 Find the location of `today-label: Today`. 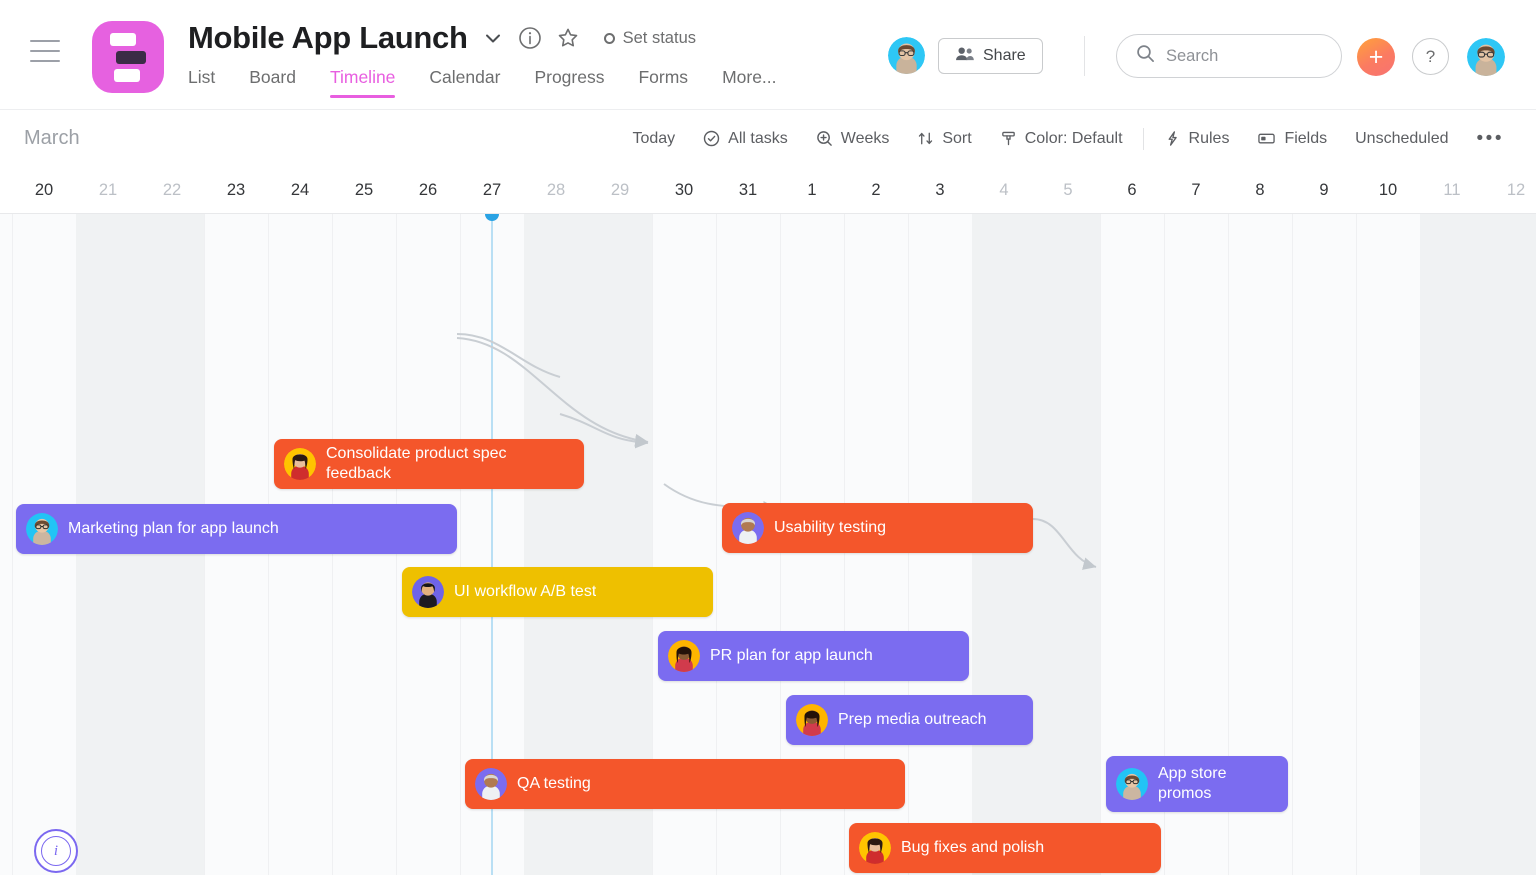

today-label: Today is located at coordinates (654, 138).